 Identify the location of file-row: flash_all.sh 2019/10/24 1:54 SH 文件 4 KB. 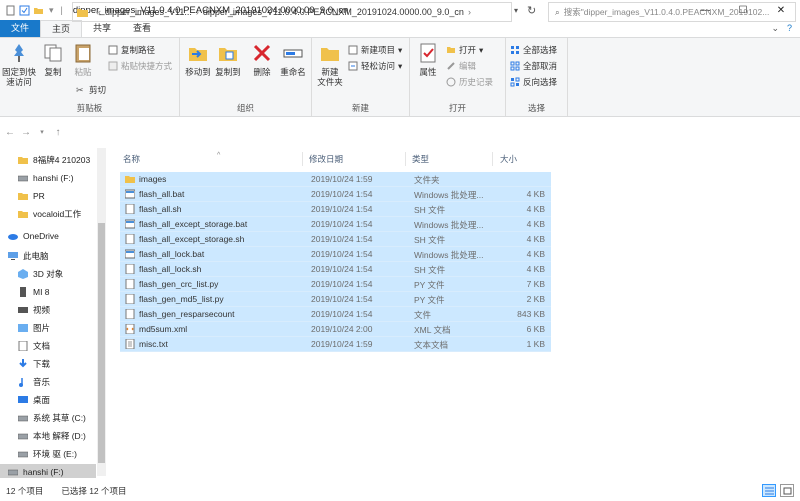
(335, 209).